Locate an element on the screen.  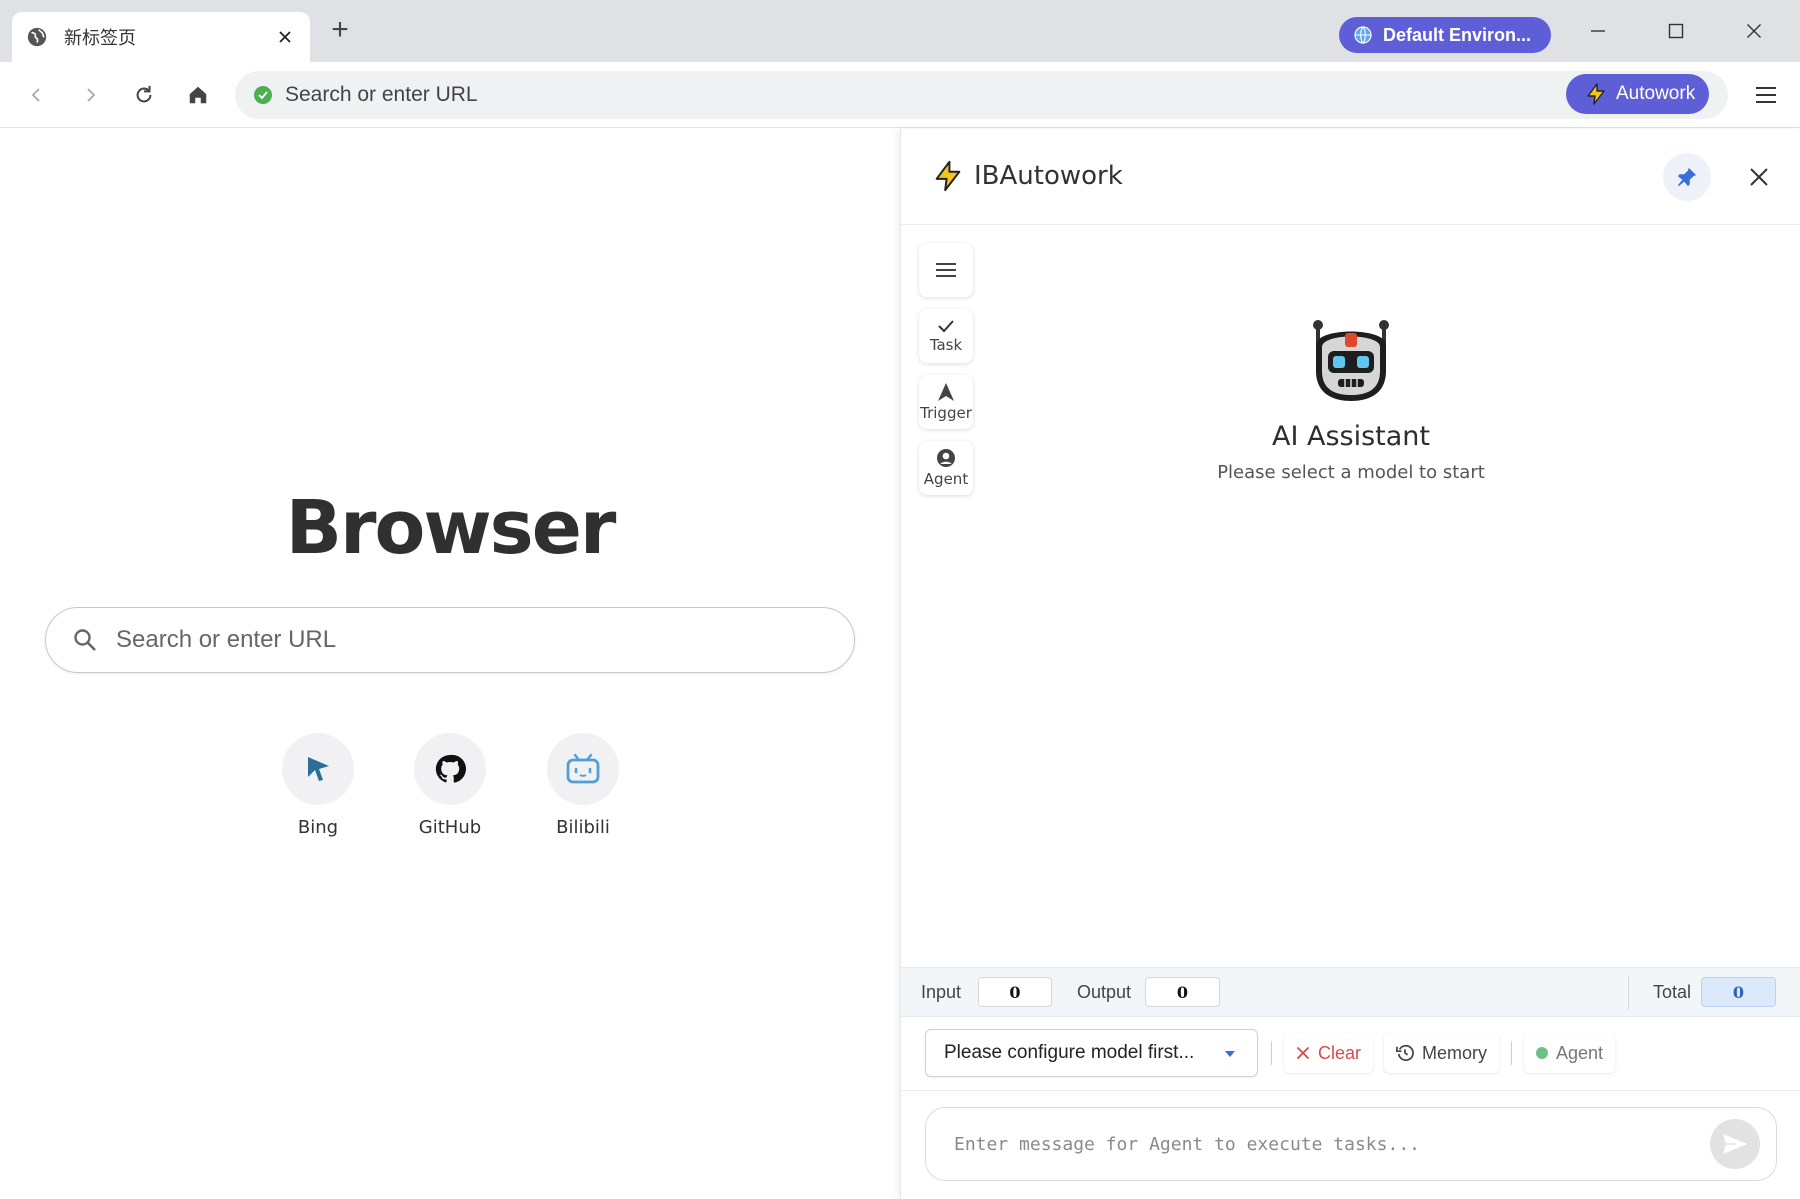
maximize-button is located at coordinates (1676, 31).